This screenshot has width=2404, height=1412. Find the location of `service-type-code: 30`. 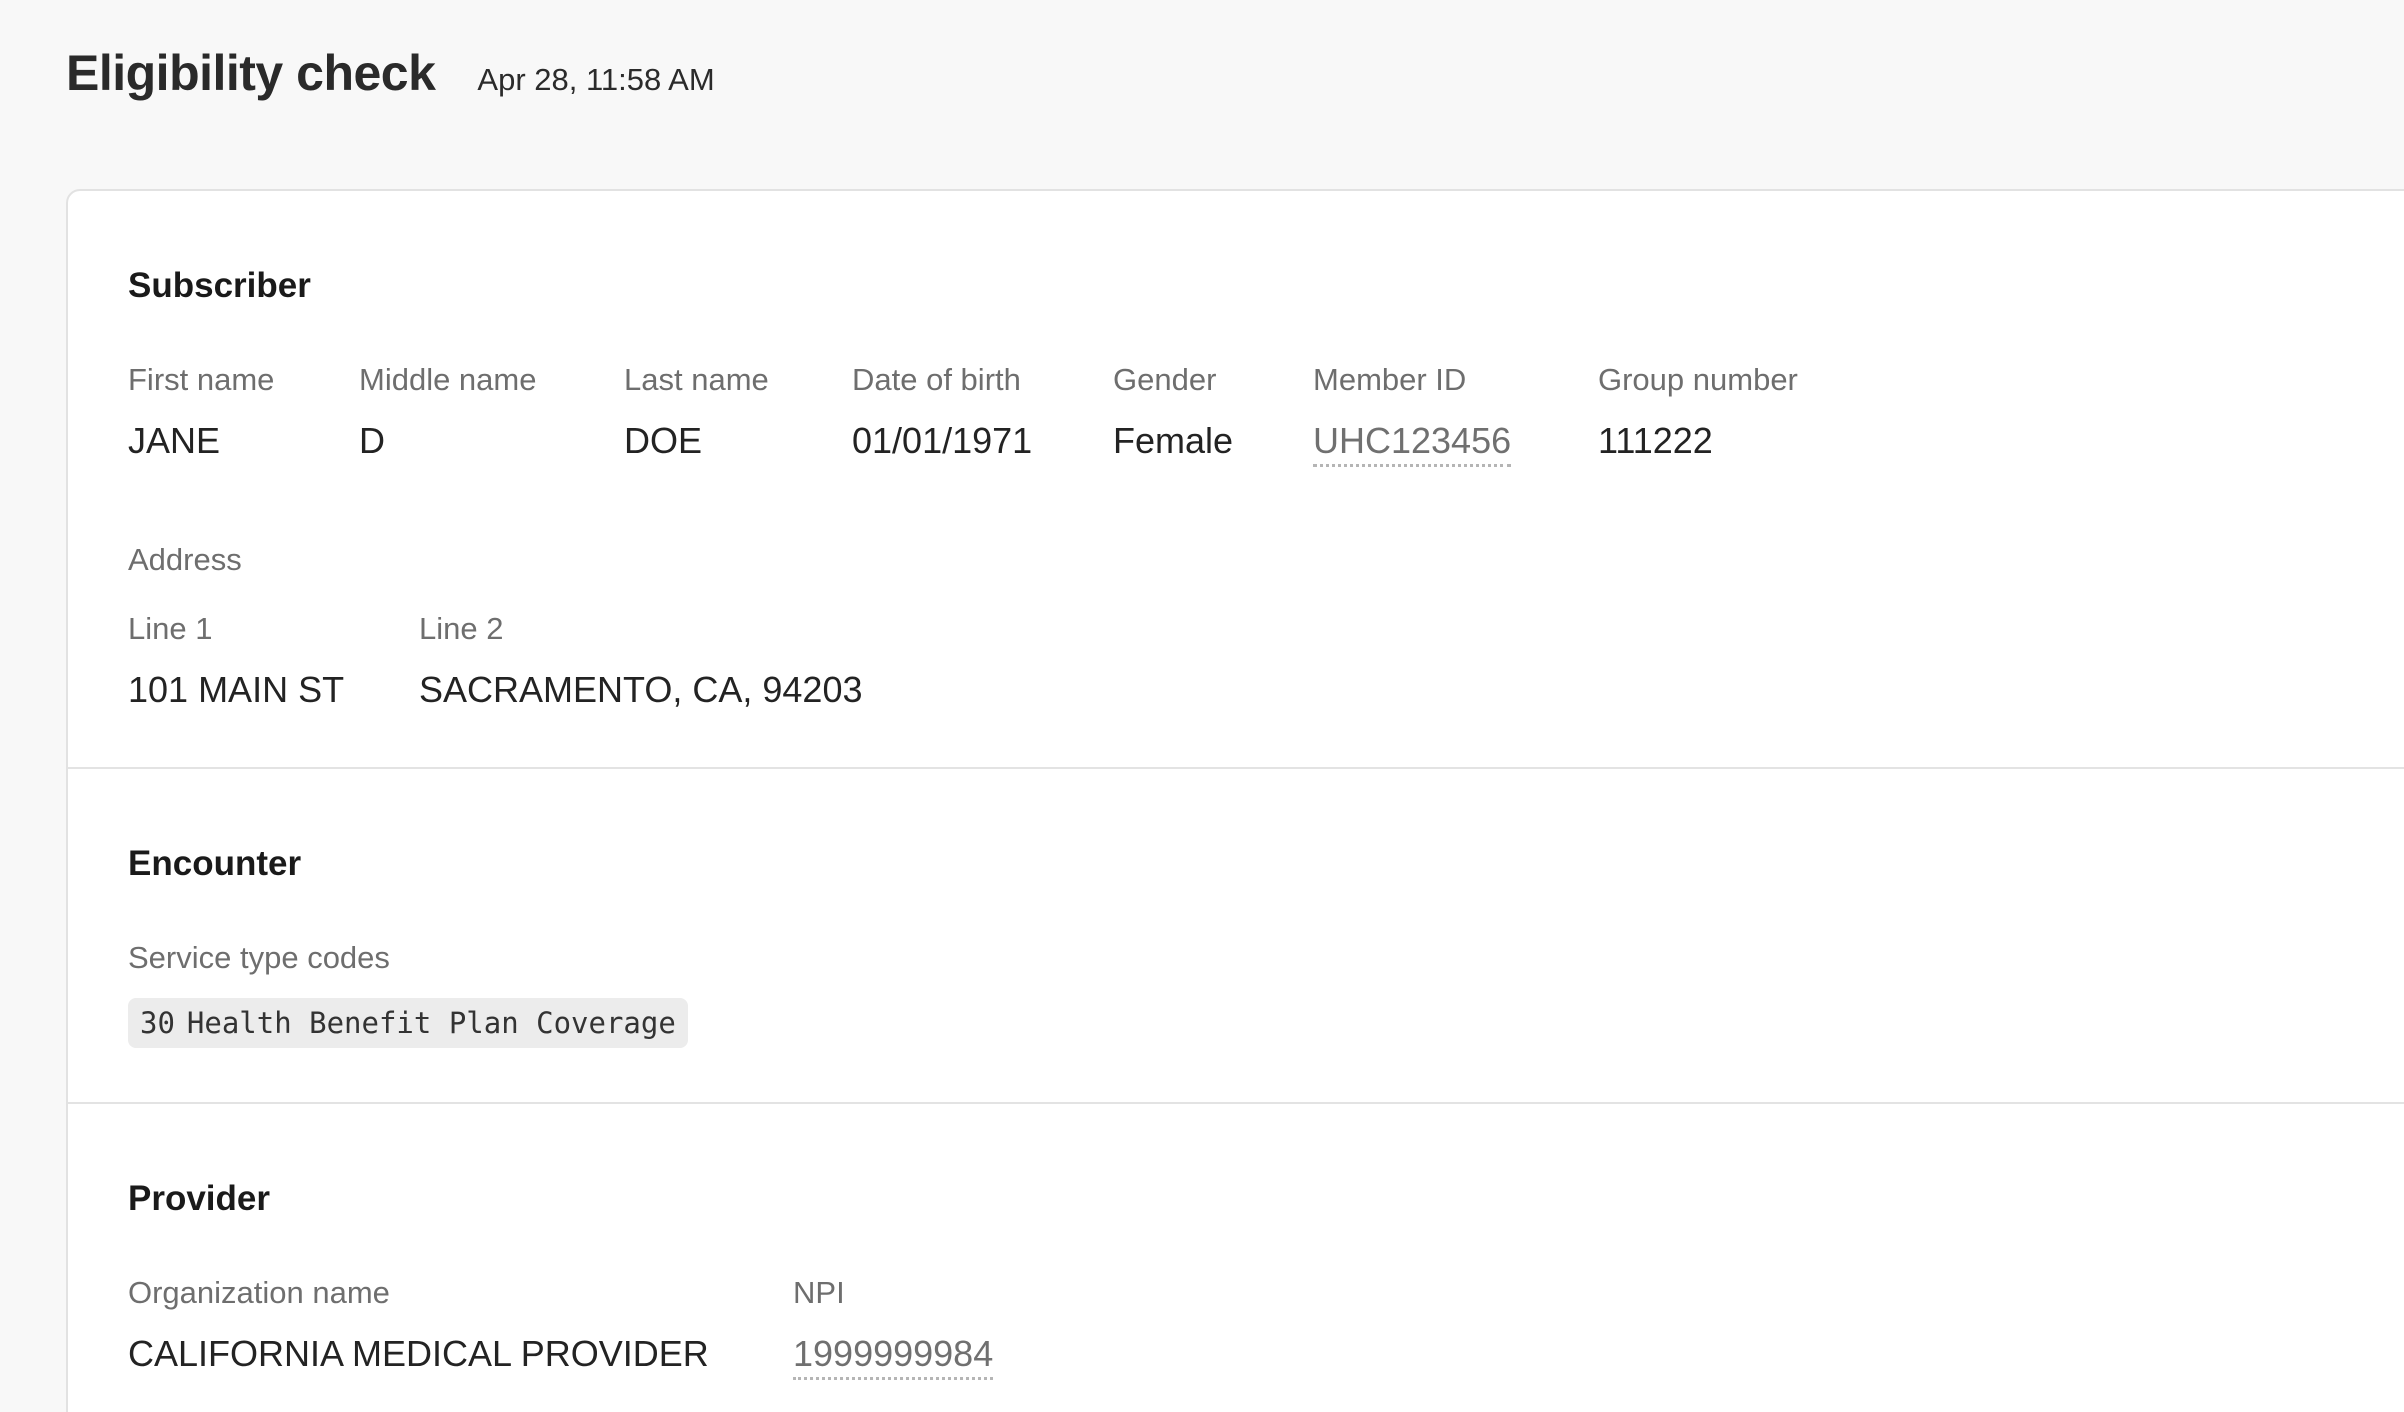

service-type-code: 30 is located at coordinates (157, 1023).